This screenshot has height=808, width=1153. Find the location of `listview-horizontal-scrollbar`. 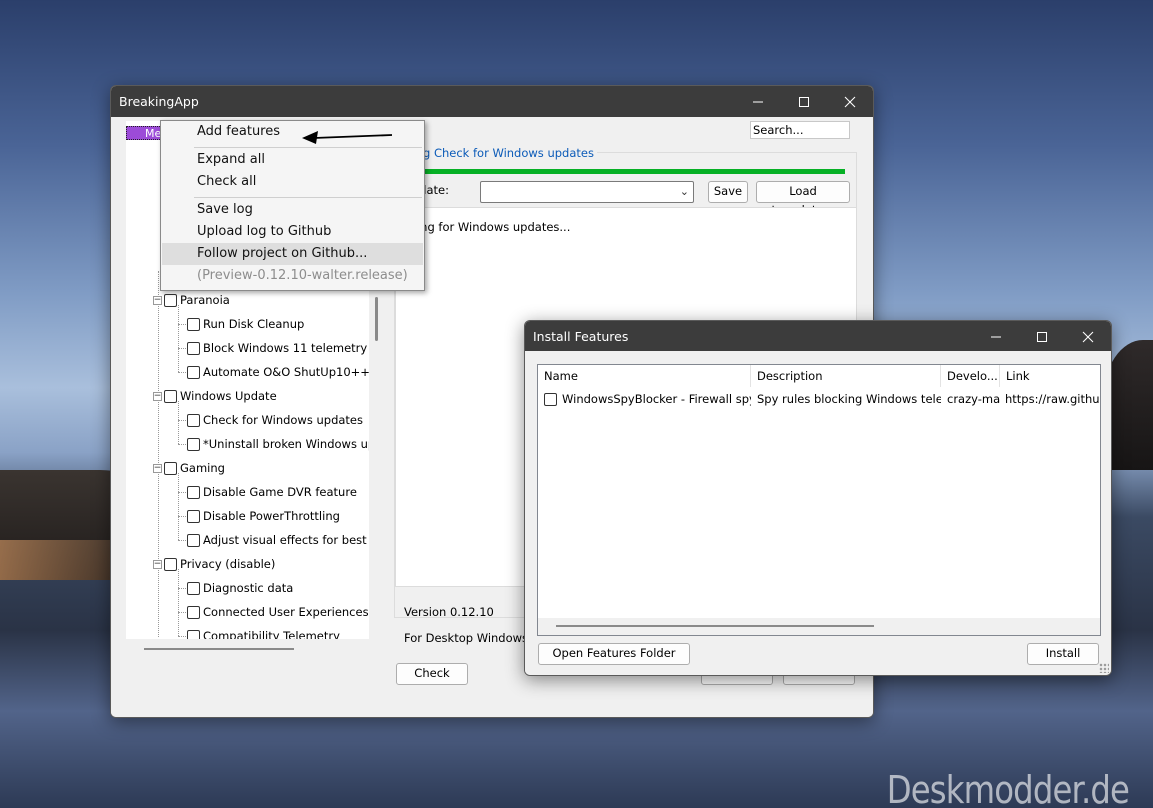

listview-horizontal-scrollbar is located at coordinates (819, 626).